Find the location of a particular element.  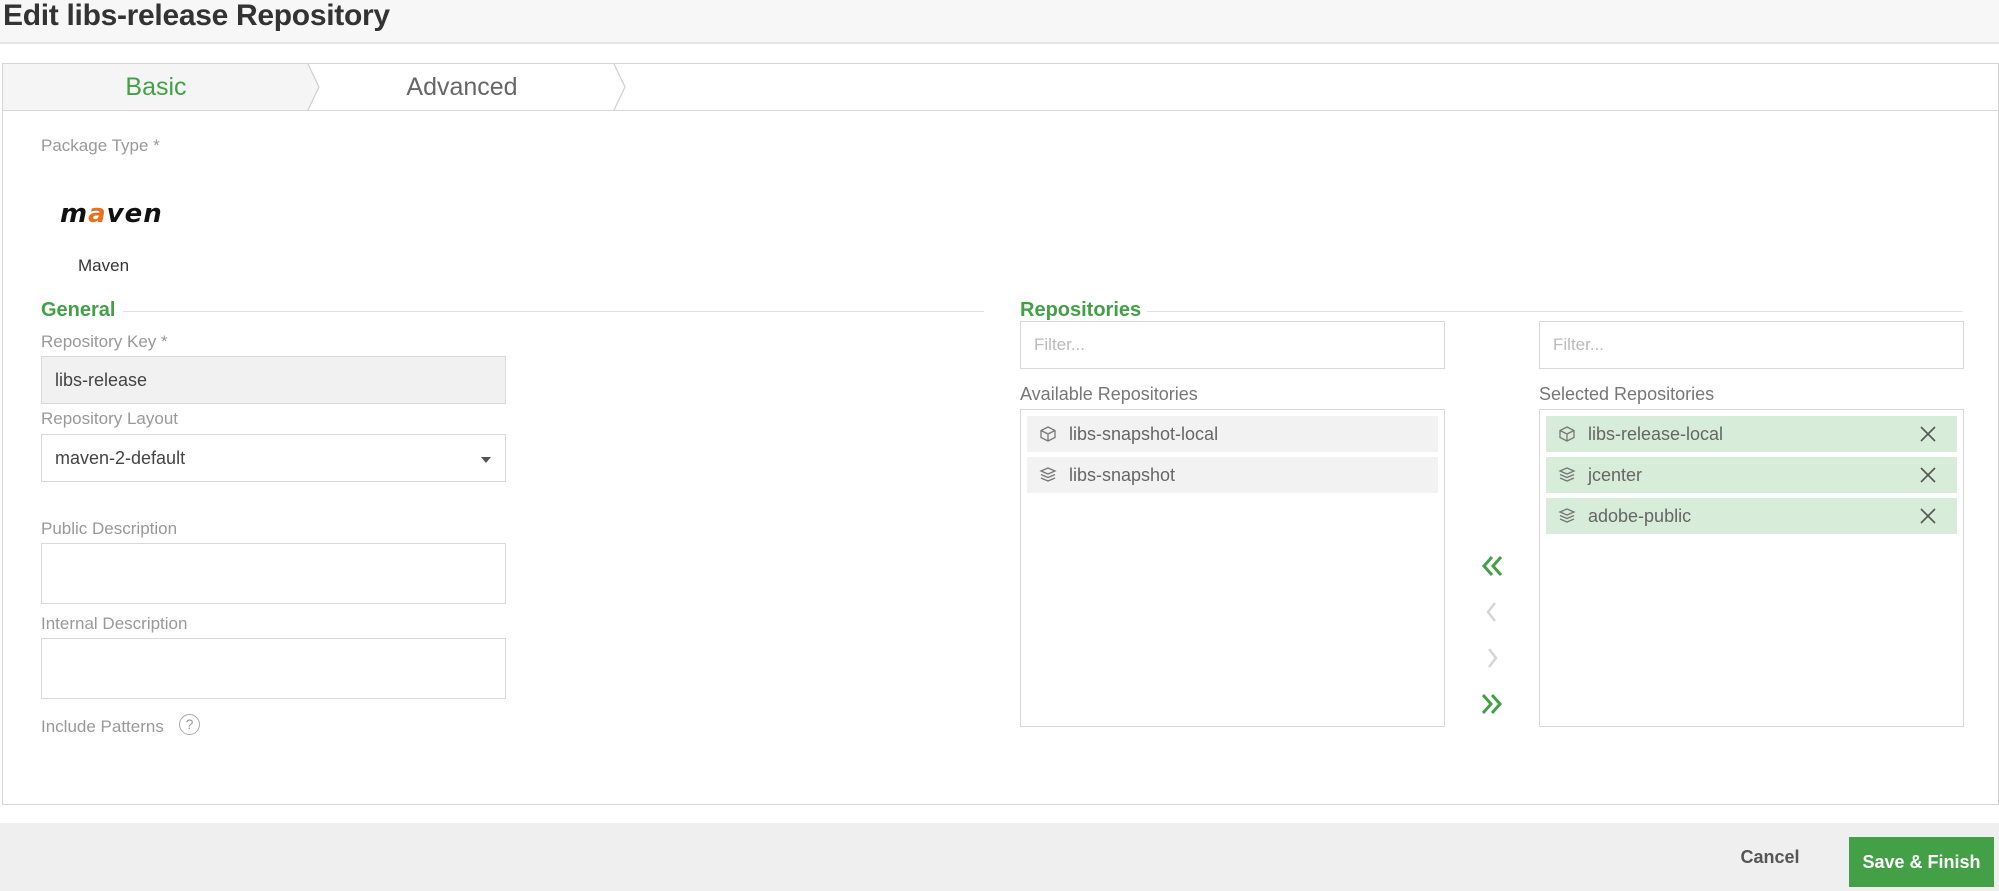

list-item: libs-release-local is located at coordinates (1751, 434).